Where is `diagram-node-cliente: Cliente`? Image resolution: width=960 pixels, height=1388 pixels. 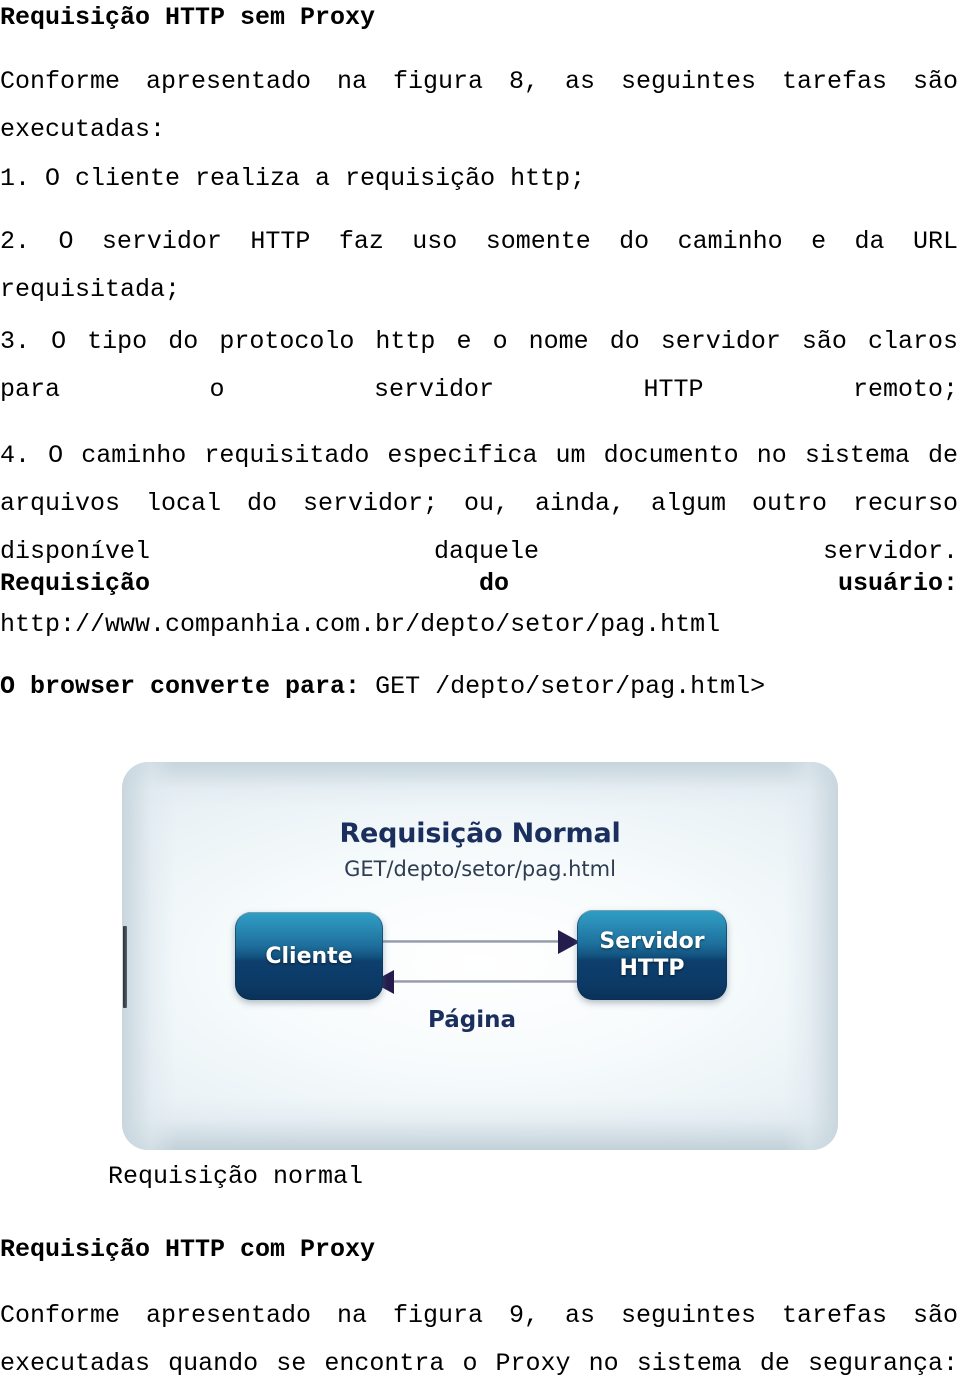 diagram-node-cliente: Cliente is located at coordinates (309, 956).